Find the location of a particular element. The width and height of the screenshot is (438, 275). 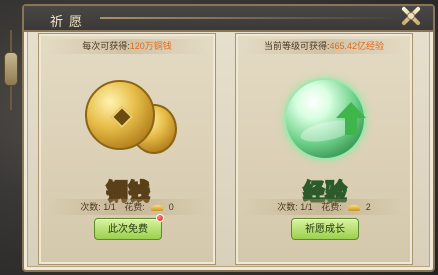

wish-growth-button: 祈愿成长 is located at coordinates (325, 229).